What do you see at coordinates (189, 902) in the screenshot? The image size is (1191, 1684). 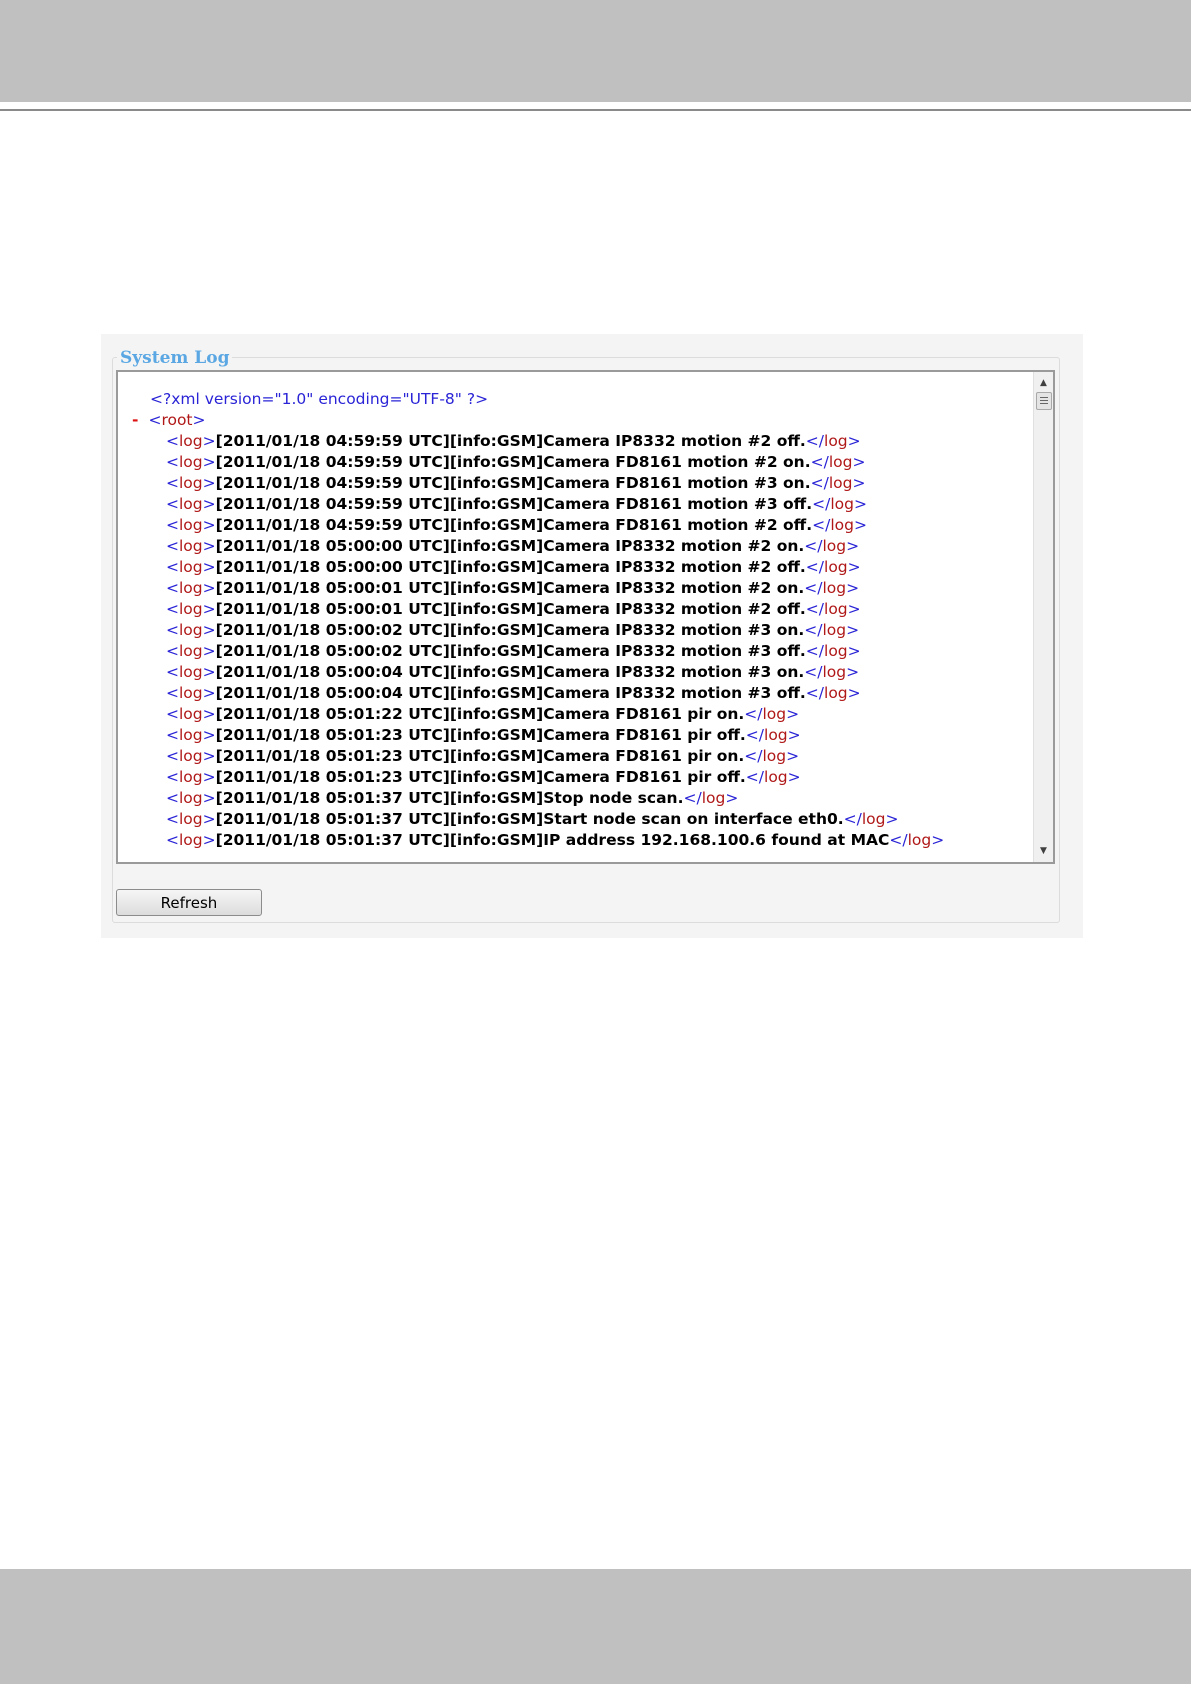 I see `refresh-button: Refresh` at bounding box center [189, 902].